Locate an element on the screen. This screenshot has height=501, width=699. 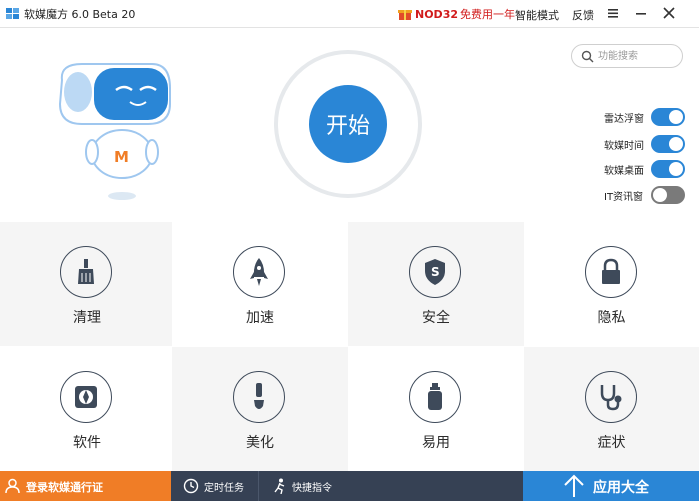
toggle-row-desktop: 软媒桌面 is located at coordinates (631, 169).